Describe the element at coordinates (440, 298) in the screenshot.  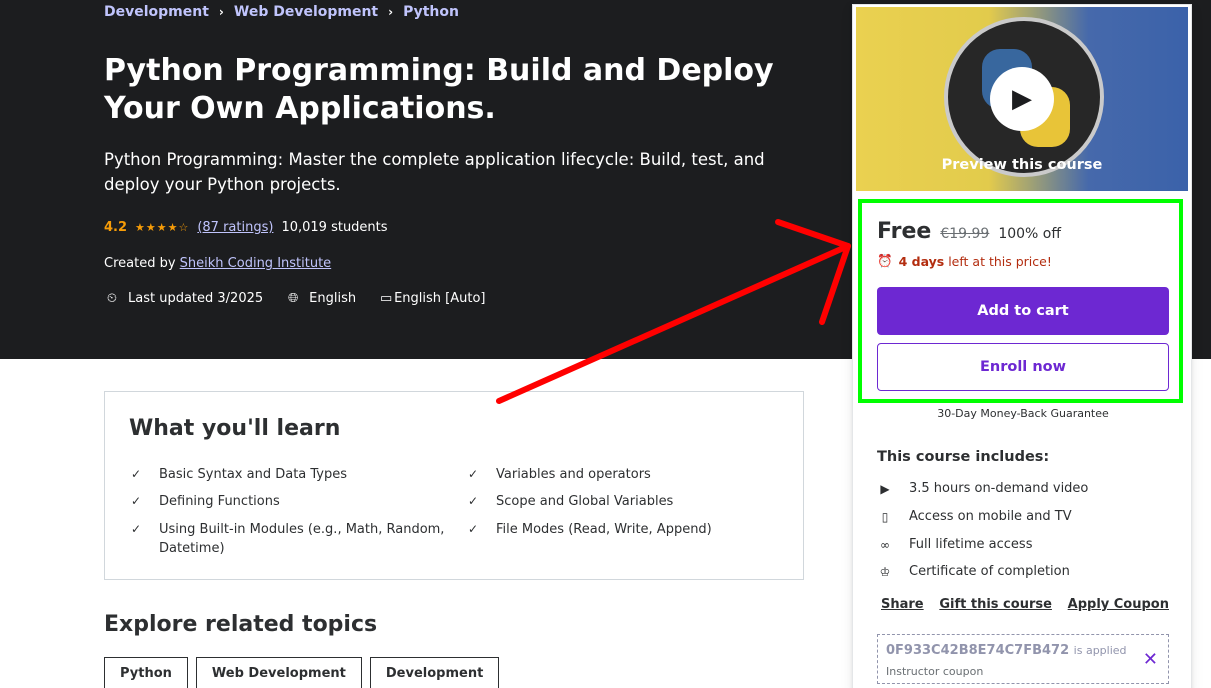
I see `captions: English [Auto]` at that location.